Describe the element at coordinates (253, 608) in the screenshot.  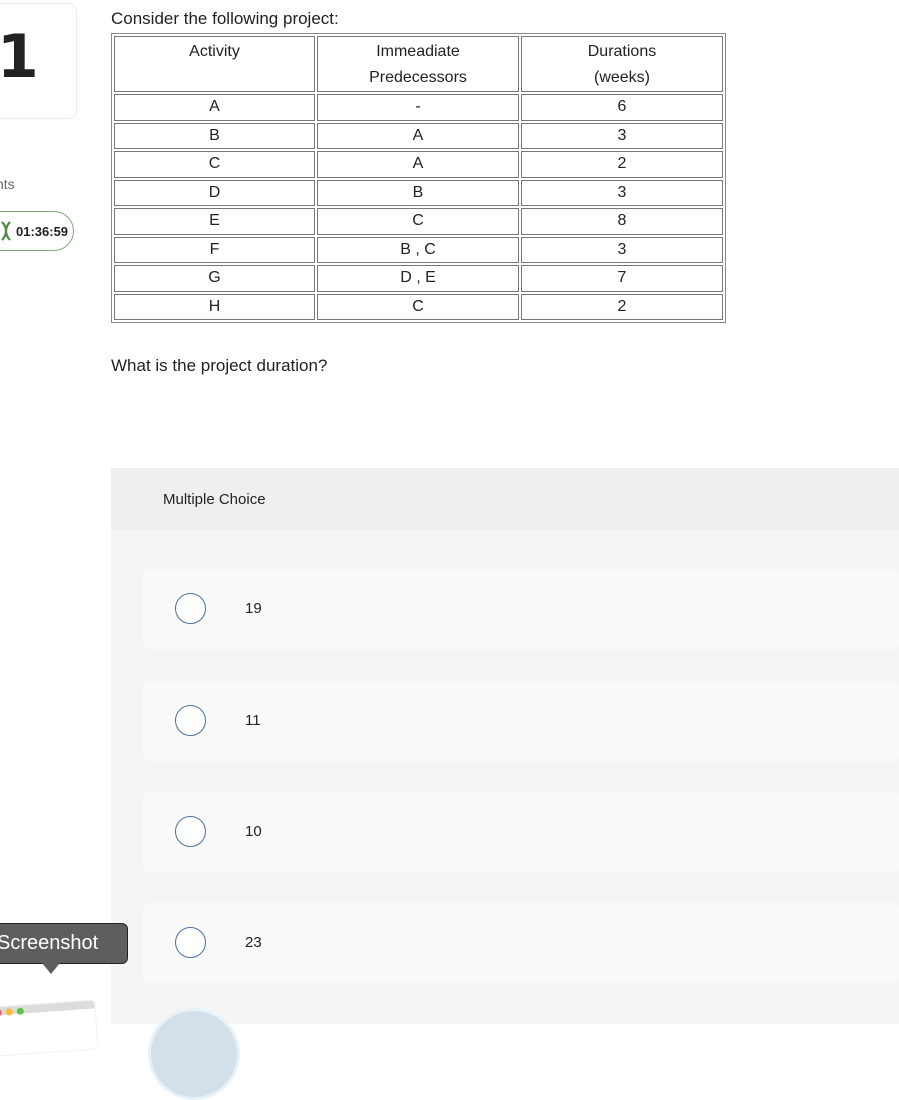
I see `answer-option-label: 19` at that location.